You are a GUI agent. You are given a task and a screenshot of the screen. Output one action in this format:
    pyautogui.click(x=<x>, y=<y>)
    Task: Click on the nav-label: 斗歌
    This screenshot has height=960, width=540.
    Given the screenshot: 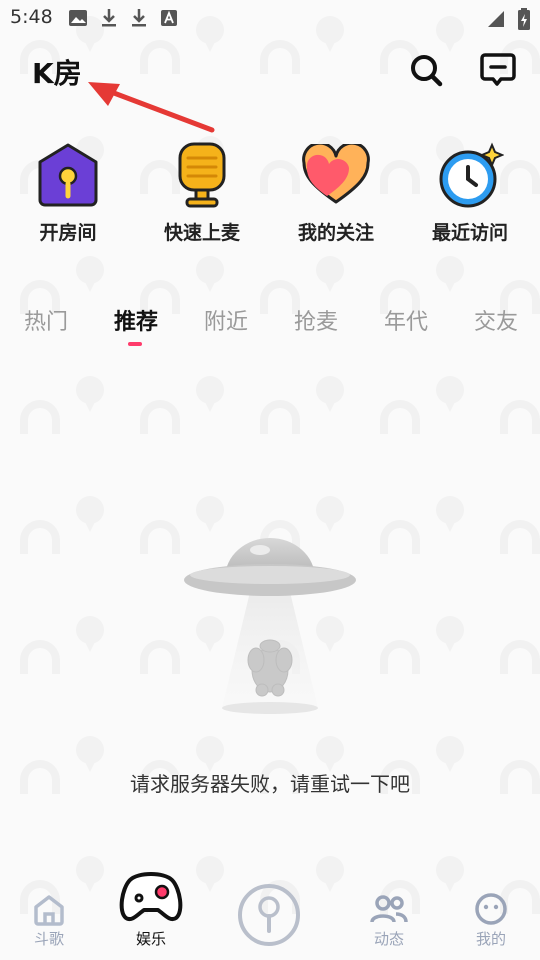 What is the action you would take?
    pyautogui.click(x=48, y=939)
    